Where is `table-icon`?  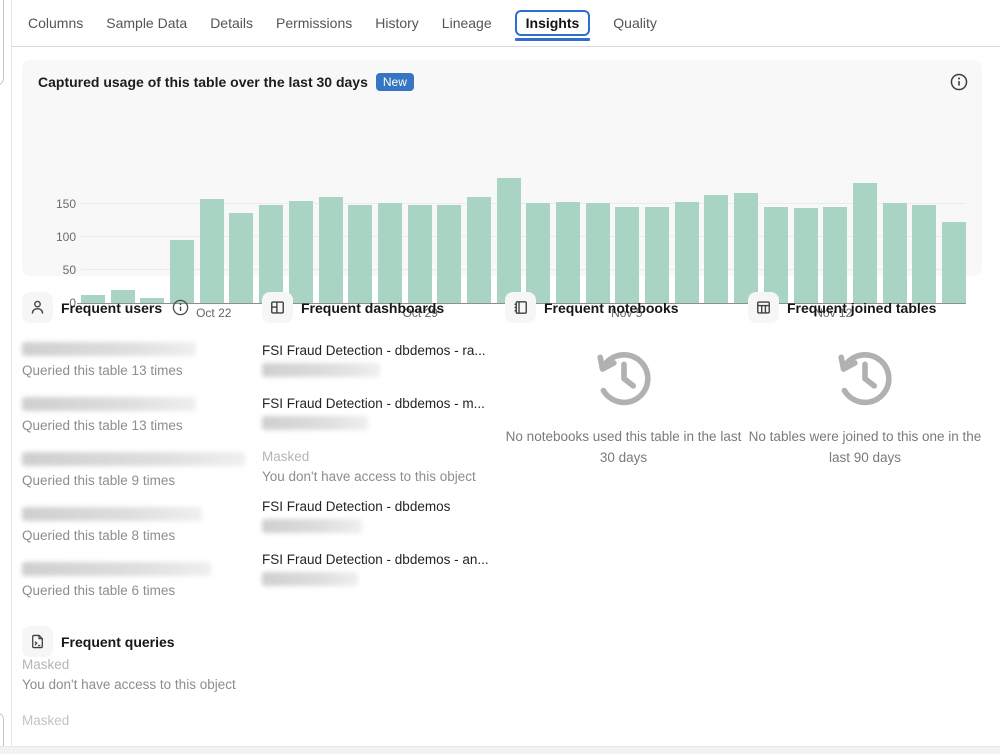
table-icon is located at coordinates (763, 307).